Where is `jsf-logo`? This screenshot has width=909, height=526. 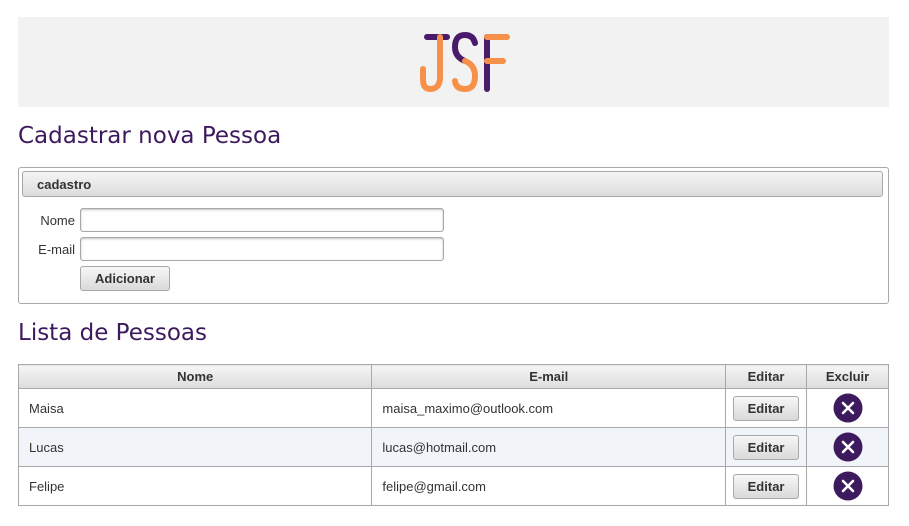 jsf-logo is located at coordinates (465, 62).